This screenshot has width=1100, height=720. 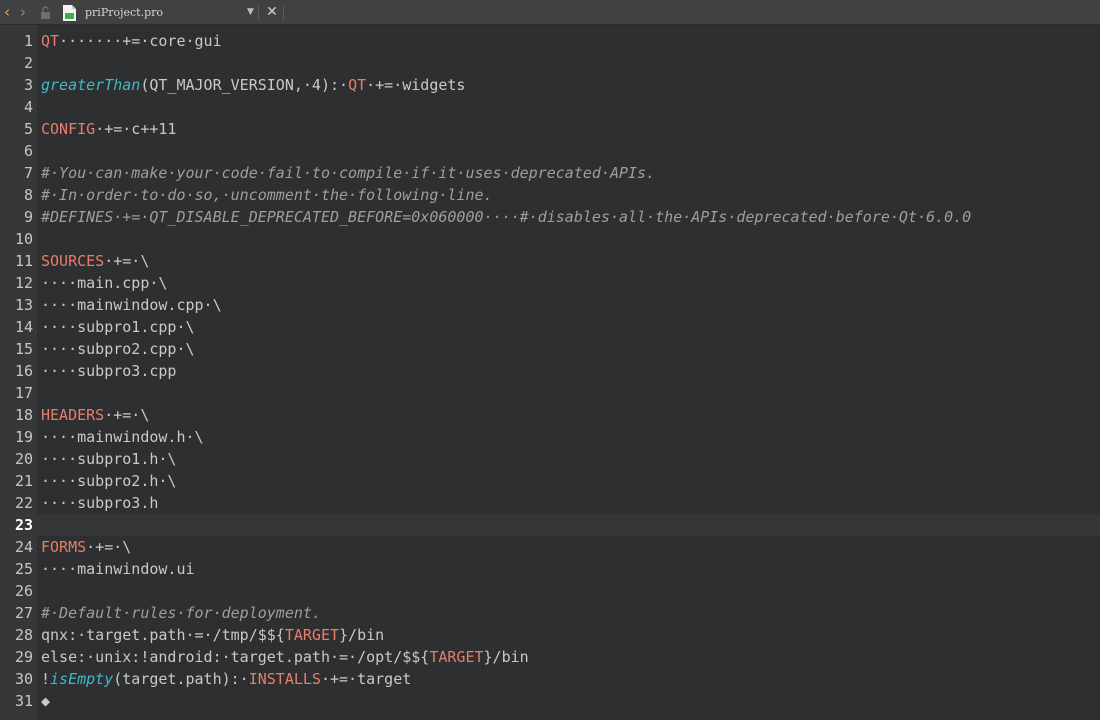 I want to click on code-line: ····subpro3.cpp, so click(x=570, y=371).